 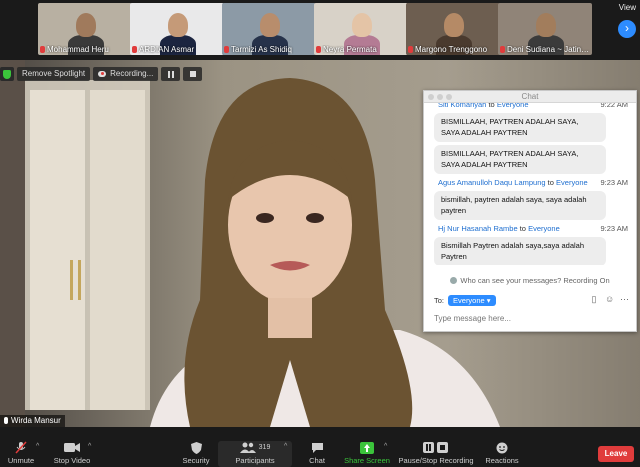 I want to click on close-window-button, so click(x=431, y=97).